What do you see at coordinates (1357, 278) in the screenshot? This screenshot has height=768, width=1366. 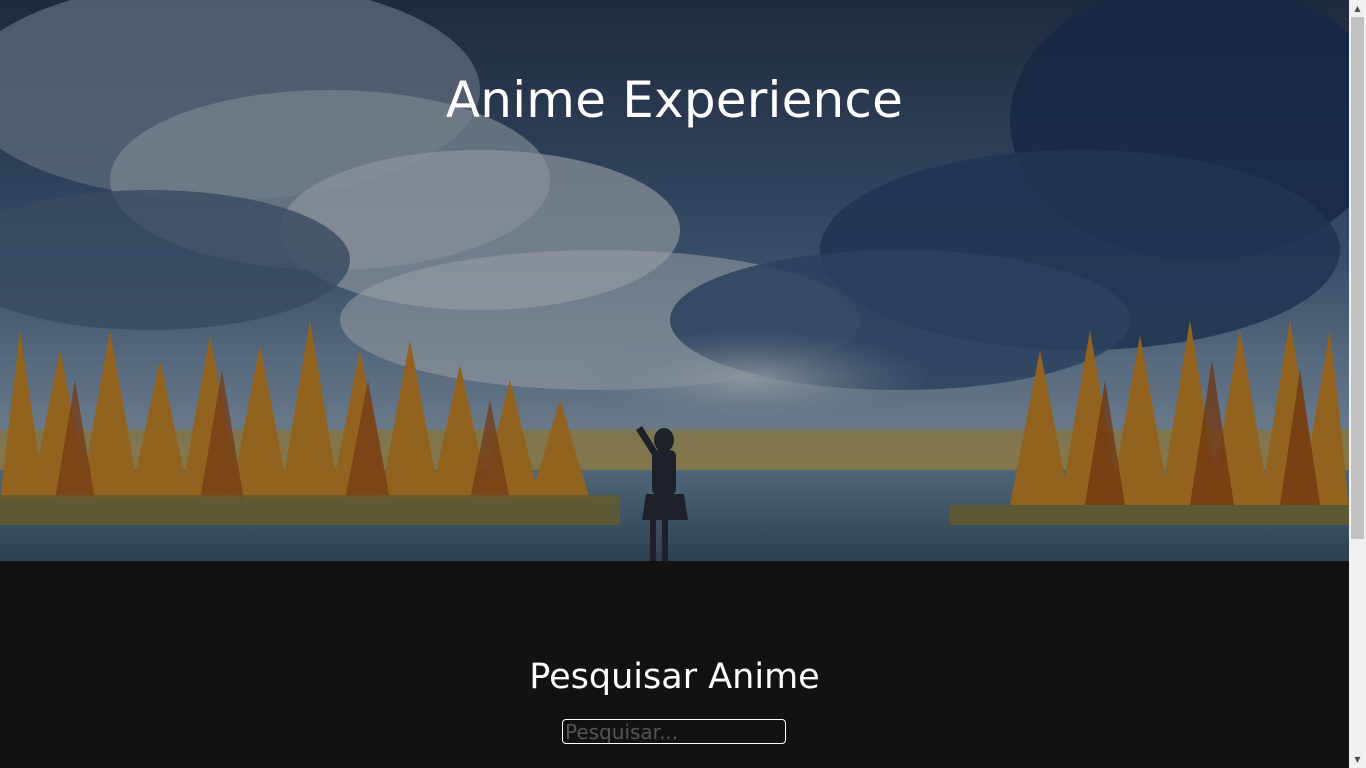 I see `scrollbar-thumb` at bounding box center [1357, 278].